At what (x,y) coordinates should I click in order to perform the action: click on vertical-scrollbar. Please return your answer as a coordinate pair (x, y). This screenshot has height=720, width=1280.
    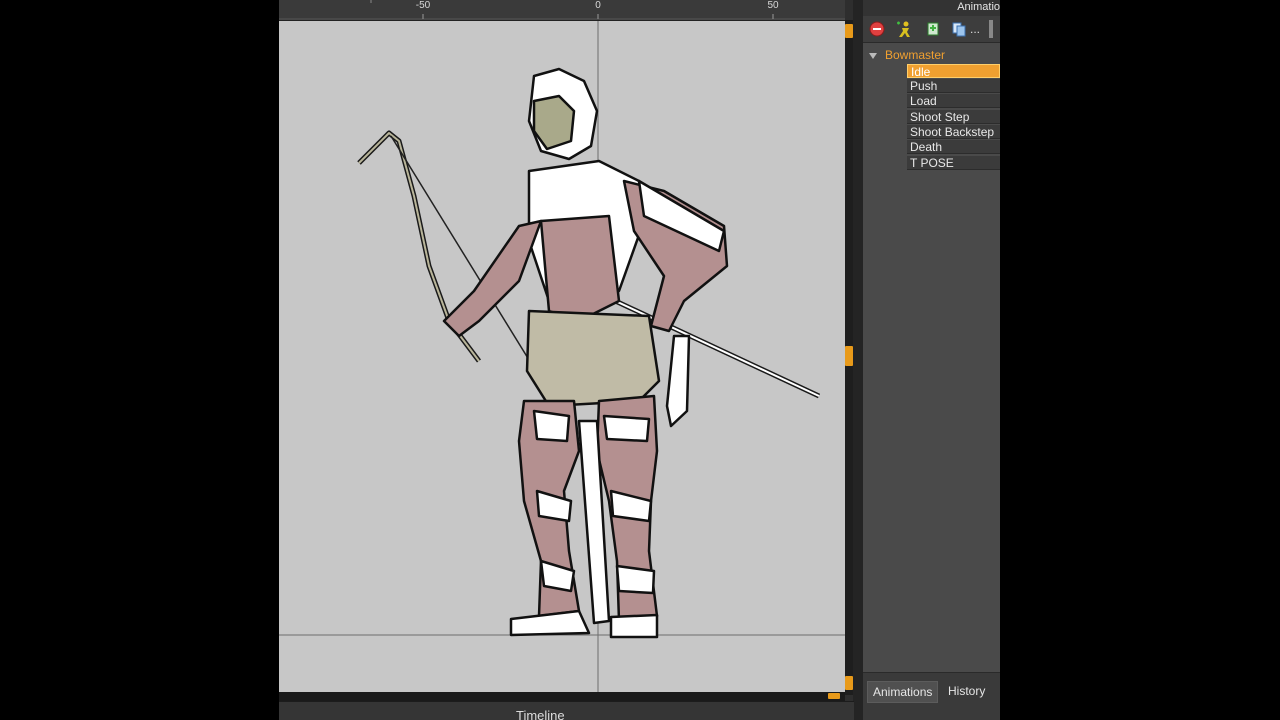
    Looking at the image, I should click on (849, 357).